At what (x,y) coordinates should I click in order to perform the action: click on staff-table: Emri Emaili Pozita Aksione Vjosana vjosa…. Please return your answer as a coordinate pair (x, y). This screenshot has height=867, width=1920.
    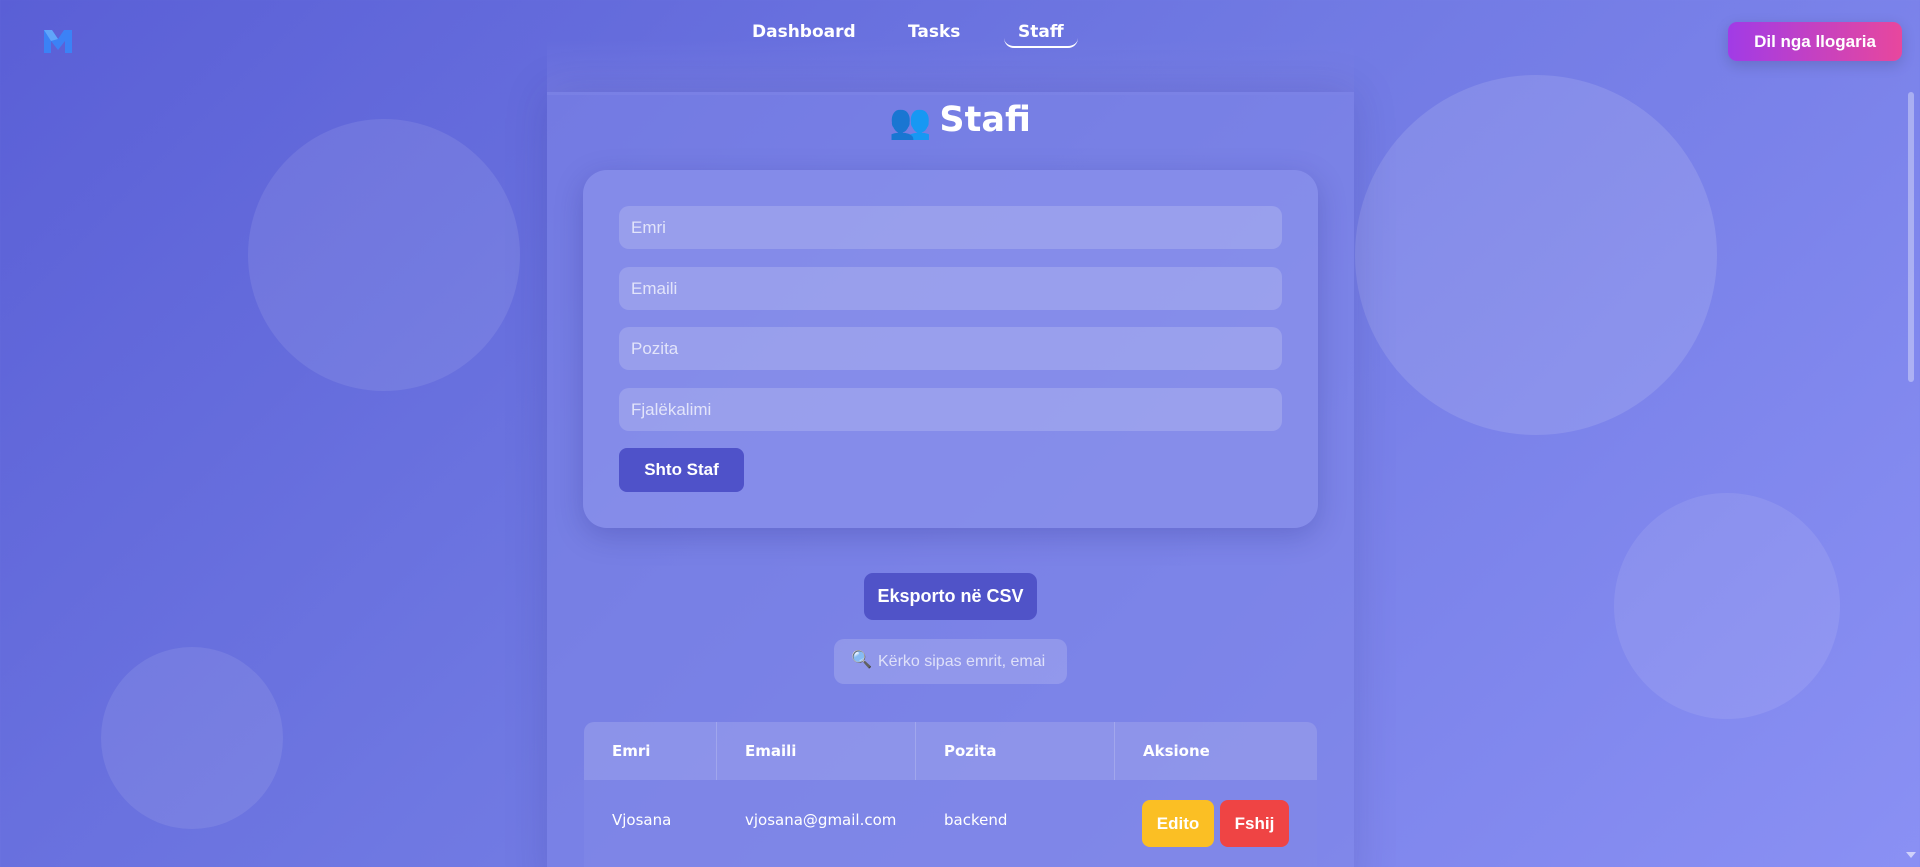
    Looking at the image, I should click on (950, 794).